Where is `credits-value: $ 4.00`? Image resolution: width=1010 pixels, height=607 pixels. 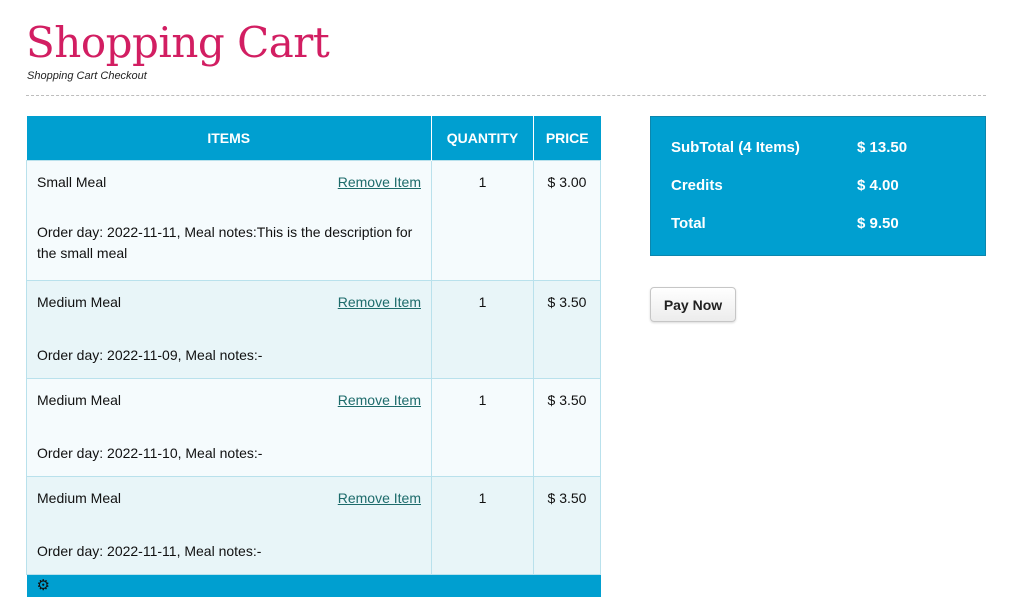
credits-value: $ 4.00 is located at coordinates (878, 185).